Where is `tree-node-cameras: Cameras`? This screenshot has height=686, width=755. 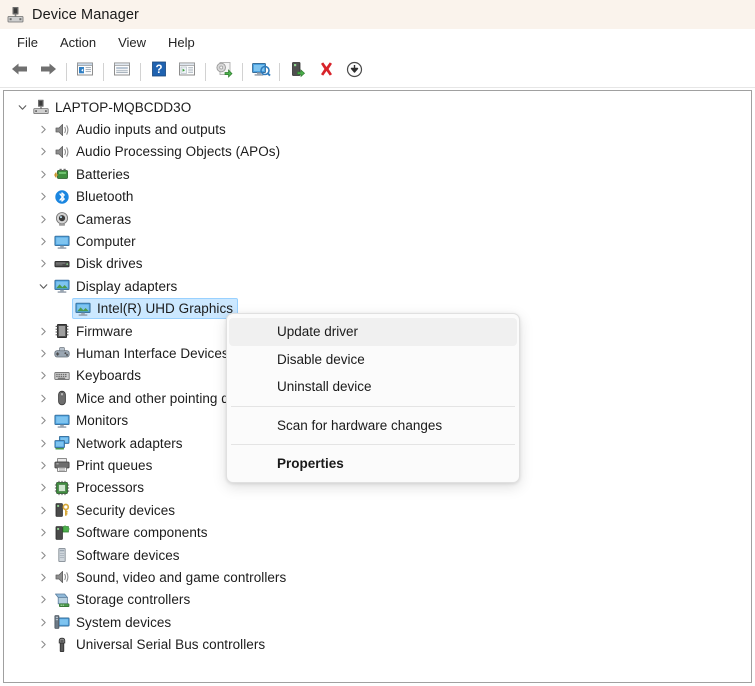
tree-node-cameras: Cameras is located at coordinates (377, 219).